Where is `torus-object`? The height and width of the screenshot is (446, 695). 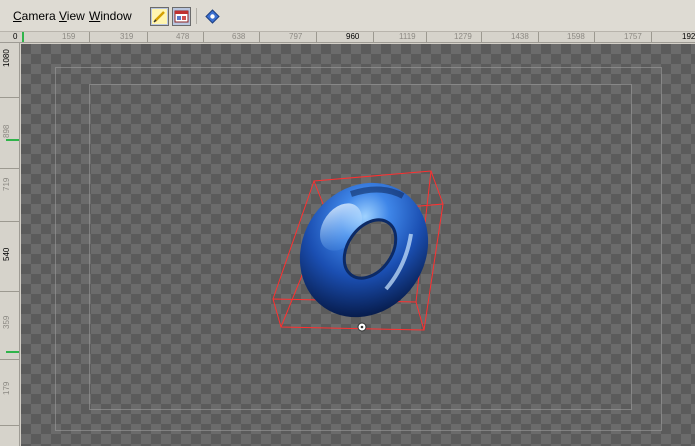 torus-object is located at coordinates (364, 250).